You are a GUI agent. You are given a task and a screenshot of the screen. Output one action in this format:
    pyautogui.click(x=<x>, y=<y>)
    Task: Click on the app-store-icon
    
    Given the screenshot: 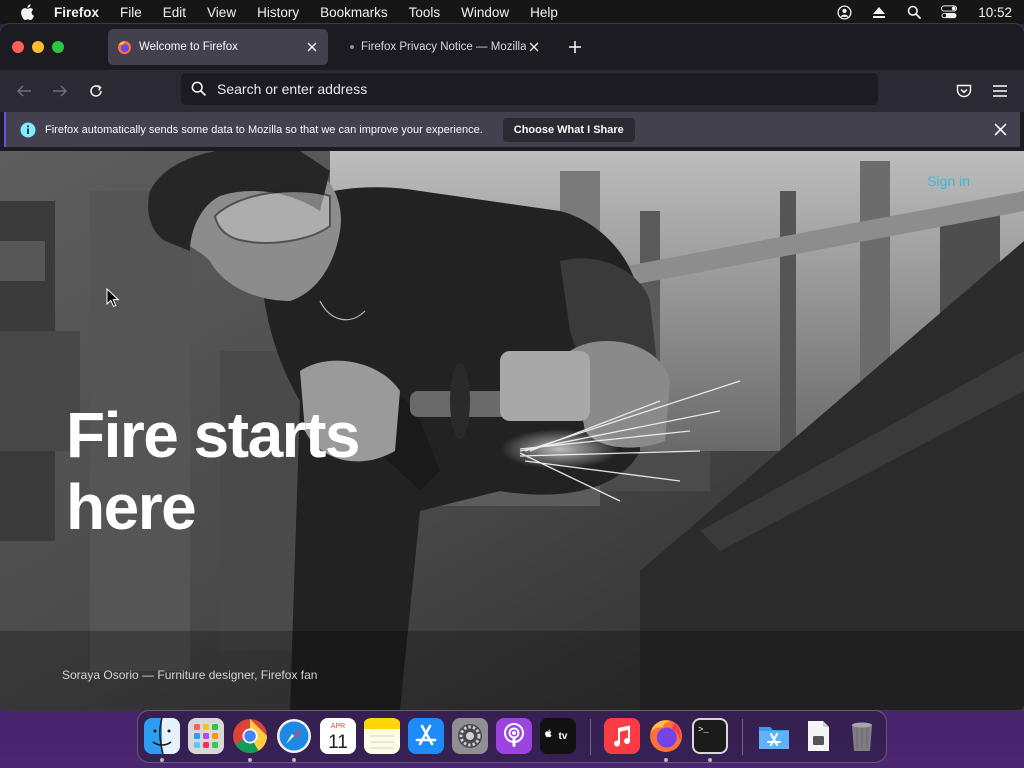 What is the action you would take?
    pyautogui.click(x=426, y=736)
    